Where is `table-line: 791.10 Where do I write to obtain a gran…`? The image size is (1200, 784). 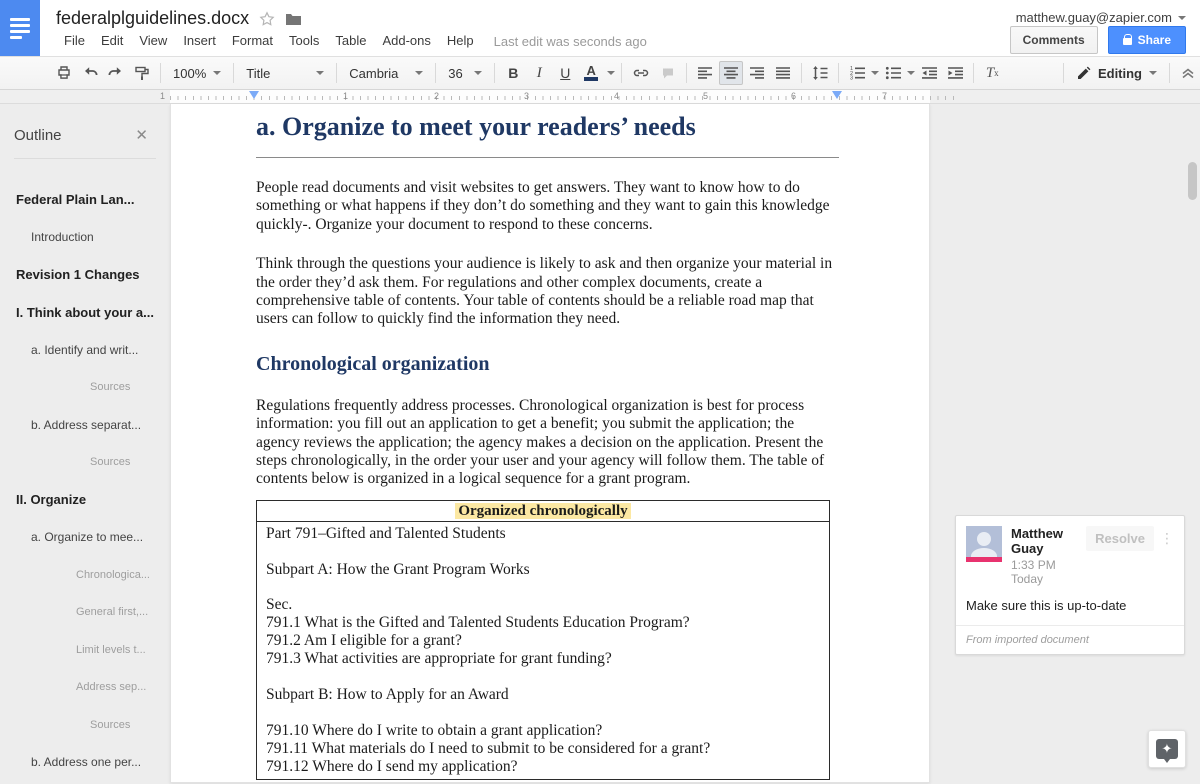
table-line: 791.10 Where do I write to obtain a gran… is located at coordinates (544, 731).